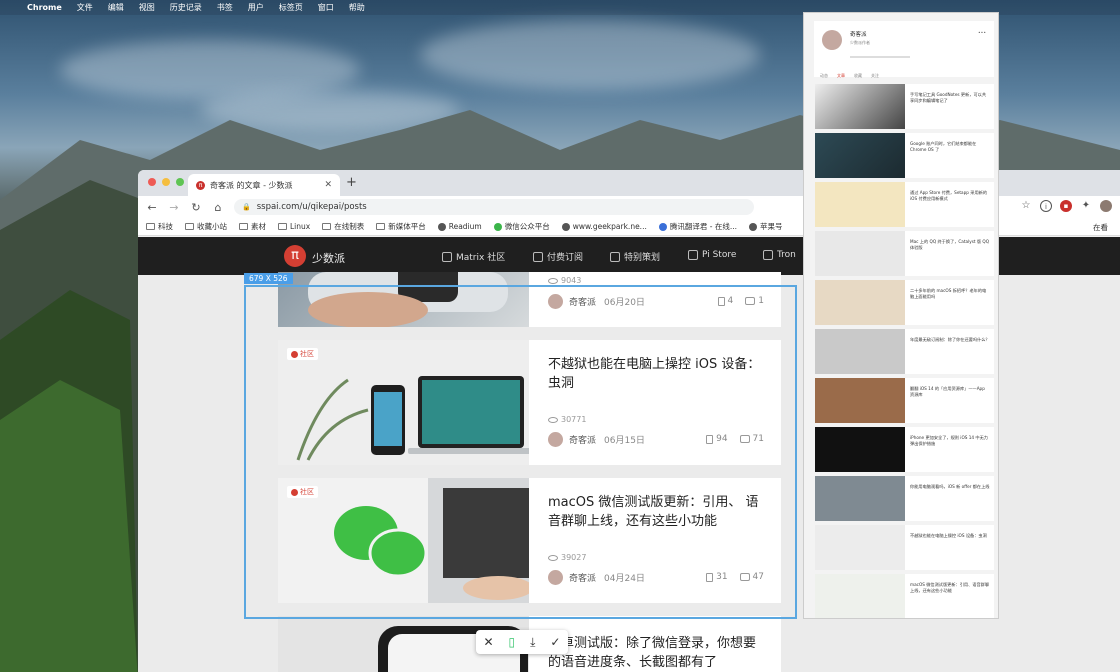  I want to click on download-icon: ⤓, so click(532, 642).